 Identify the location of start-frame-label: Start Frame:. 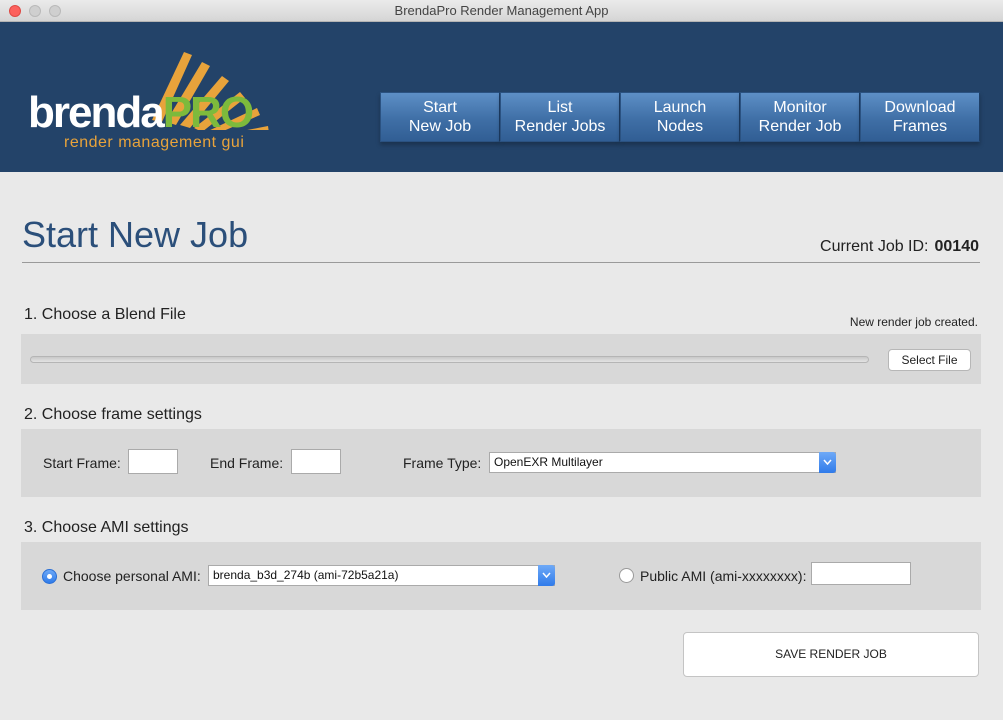
(82, 463).